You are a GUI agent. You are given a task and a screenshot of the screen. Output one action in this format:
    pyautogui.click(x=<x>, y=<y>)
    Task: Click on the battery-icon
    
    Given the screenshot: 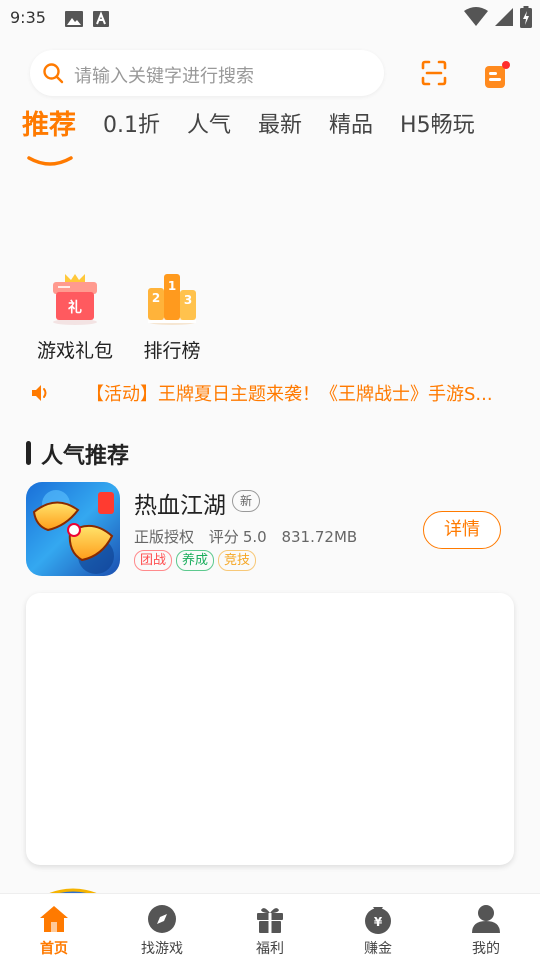 What is the action you would take?
    pyautogui.click(x=526, y=19)
    